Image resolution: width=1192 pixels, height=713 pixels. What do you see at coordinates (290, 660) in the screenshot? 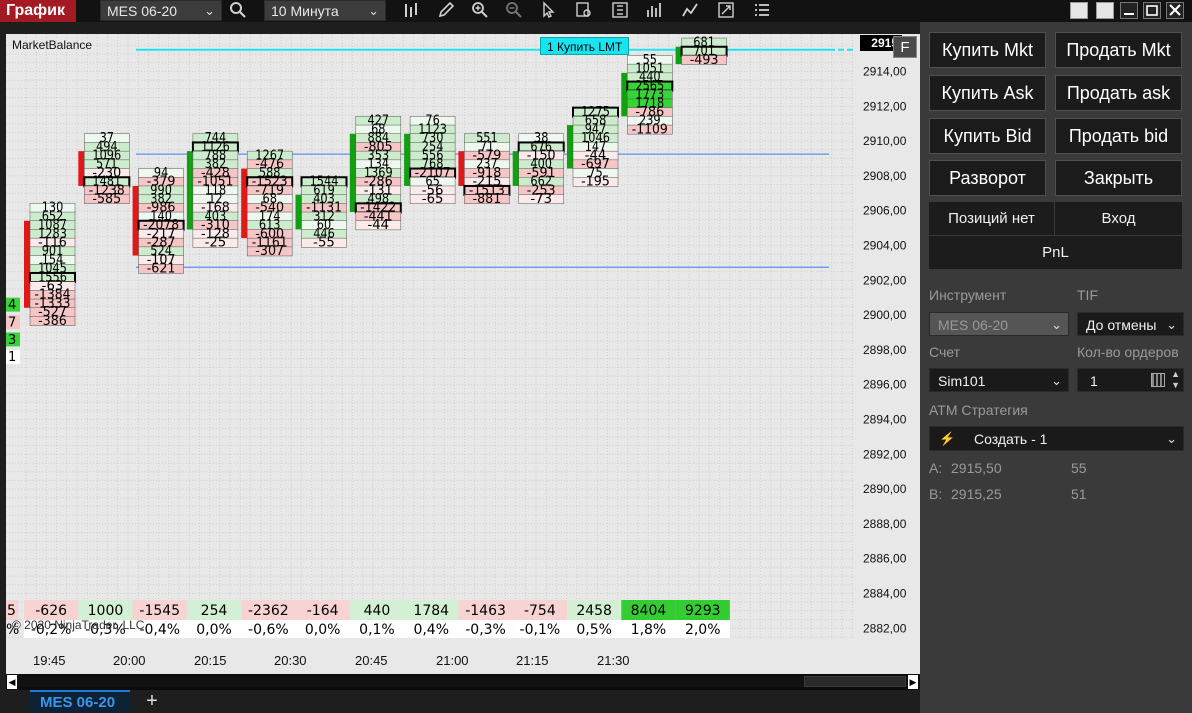
I see `time-label: 20:30` at bounding box center [290, 660].